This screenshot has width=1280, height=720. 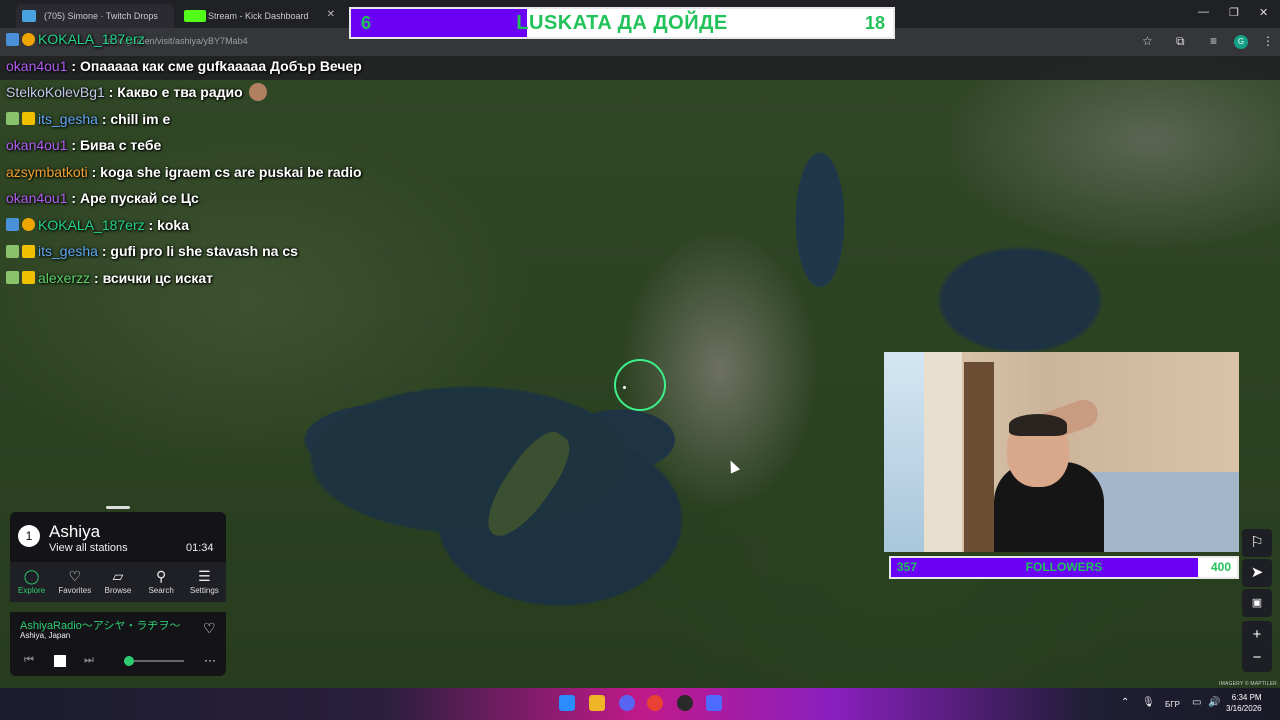 I want to click on nav-search: ⚲ Search, so click(x=161, y=582).